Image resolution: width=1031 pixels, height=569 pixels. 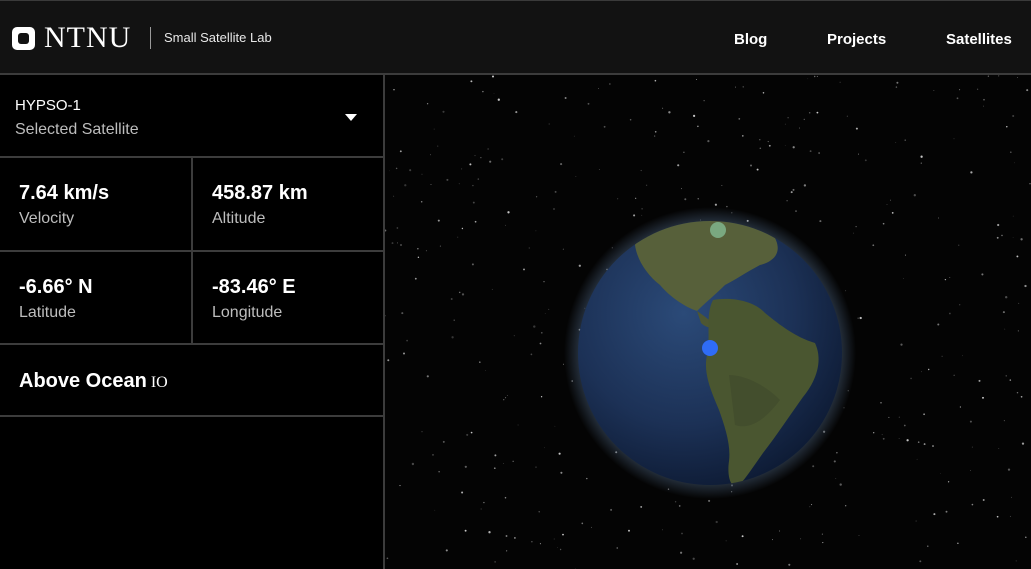 I want to click on nav-blog: Blog, so click(x=750, y=39).